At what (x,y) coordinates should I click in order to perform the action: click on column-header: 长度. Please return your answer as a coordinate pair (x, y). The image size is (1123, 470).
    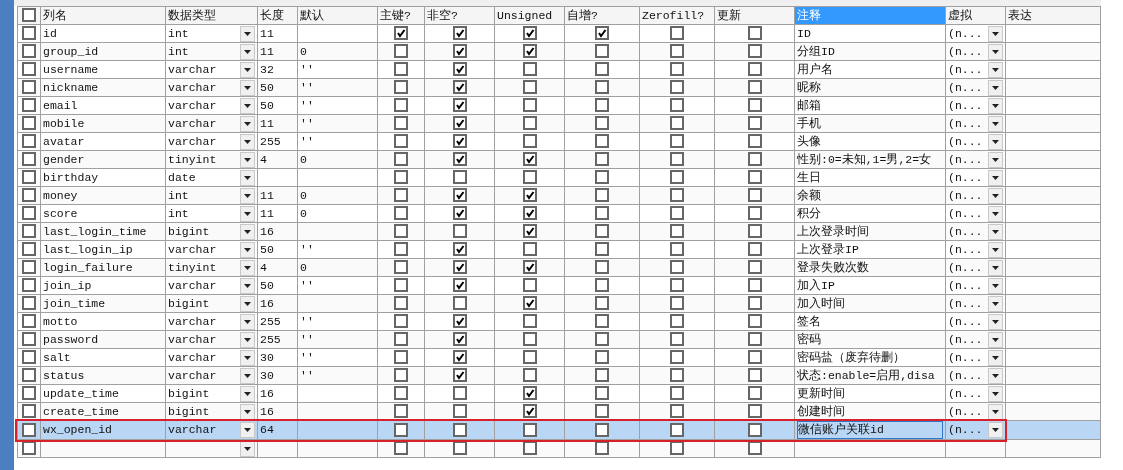
    Looking at the image, I should click on (277, 15).